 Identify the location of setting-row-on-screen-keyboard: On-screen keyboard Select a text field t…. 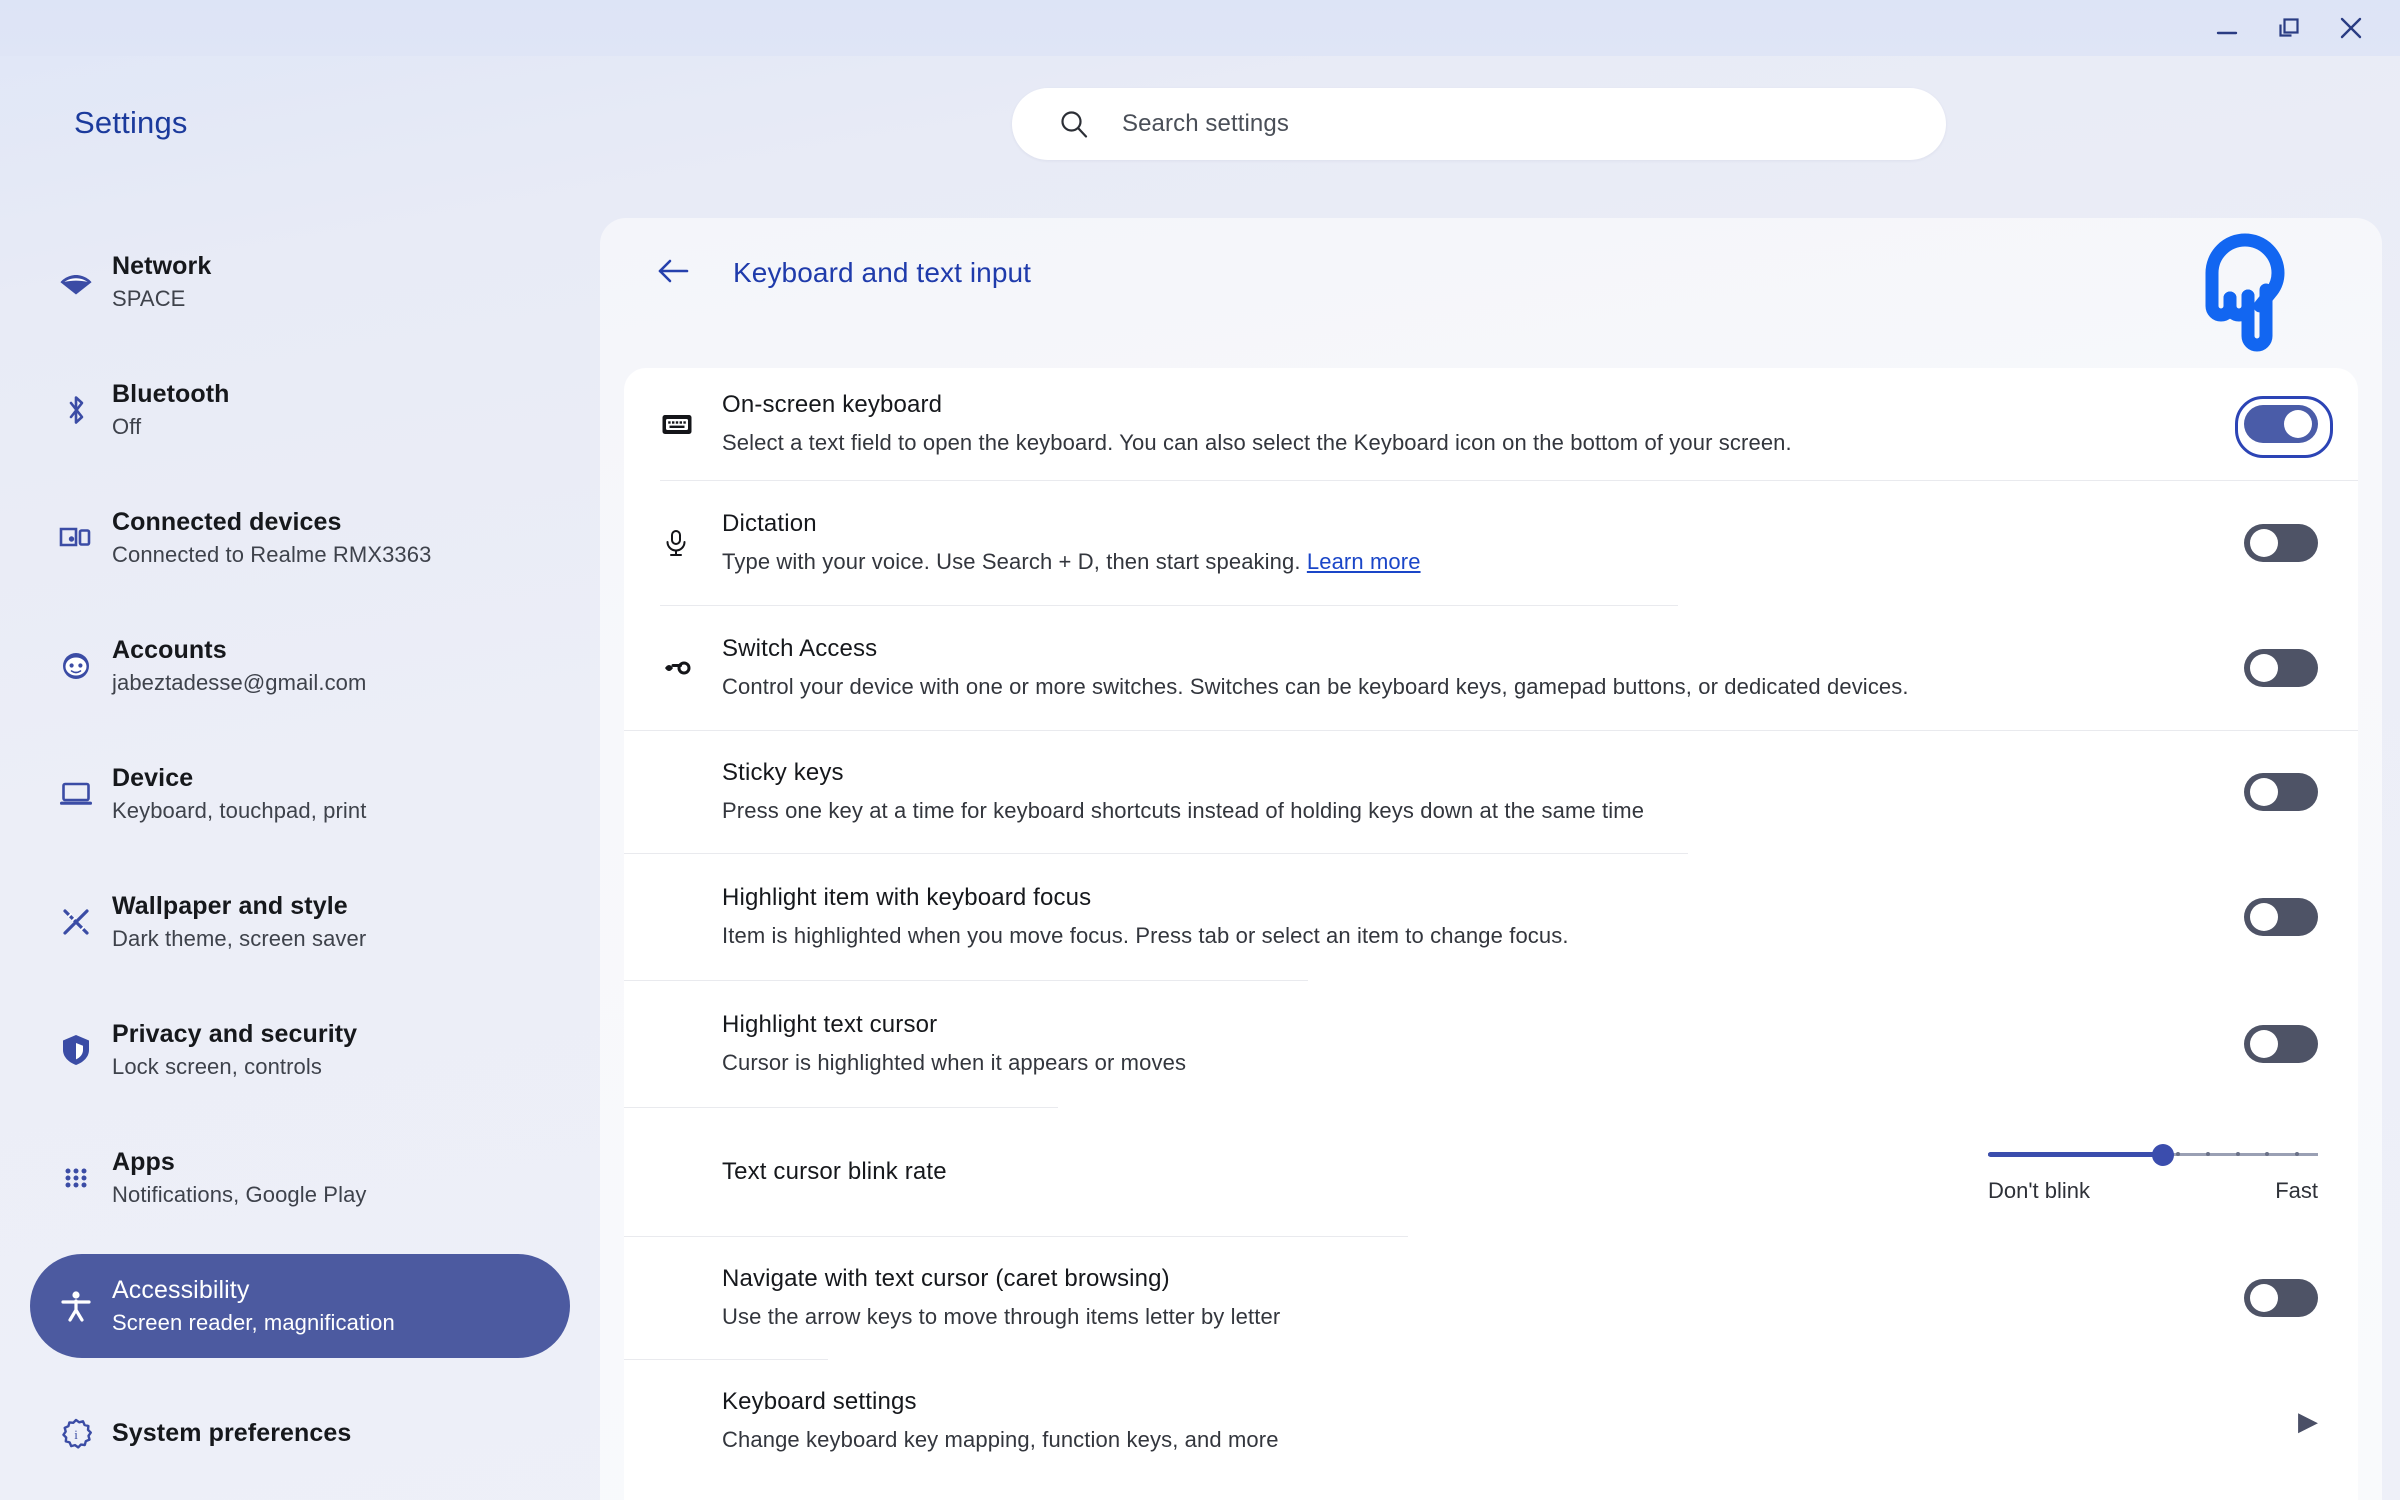
(1491, 424).